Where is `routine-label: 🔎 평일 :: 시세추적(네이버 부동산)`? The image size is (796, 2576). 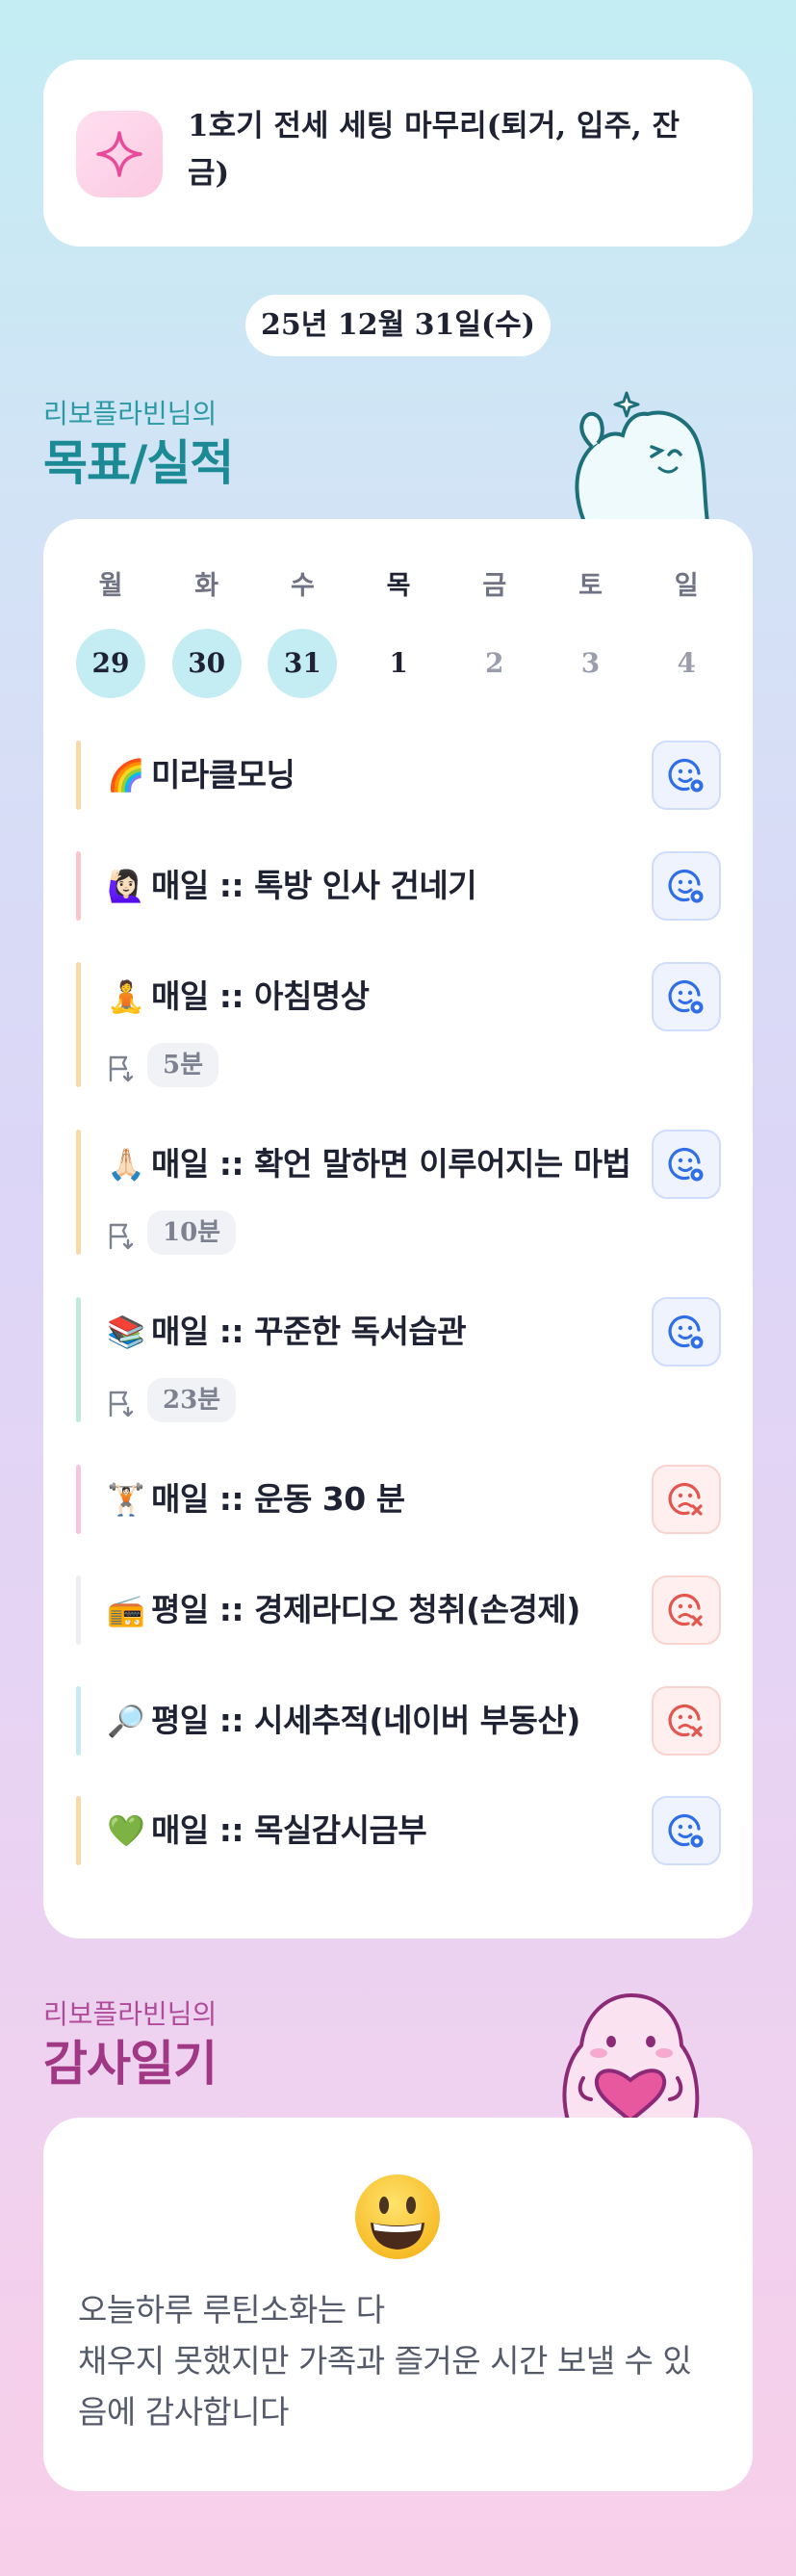
routine-label: 🔎 평일 :: 시세추적(네이버 부동산) is located at coordinates (343, 1721).